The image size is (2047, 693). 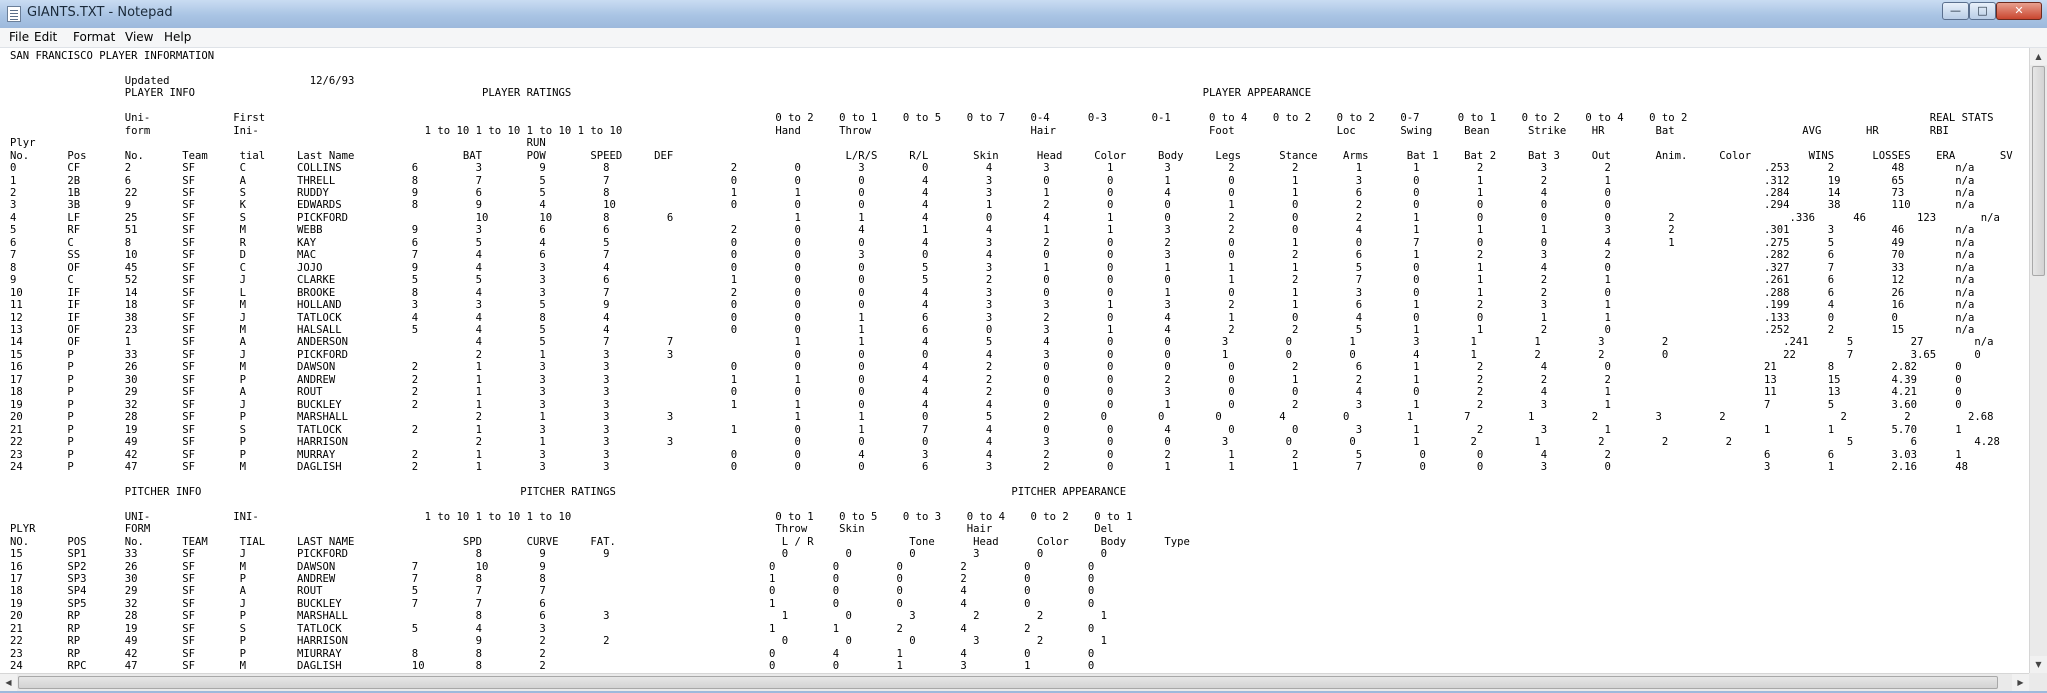 What do you see at coordinates (2019, 11) in the screenshot?
I see `close-button: ✕` at bounding box center [2019, 11].